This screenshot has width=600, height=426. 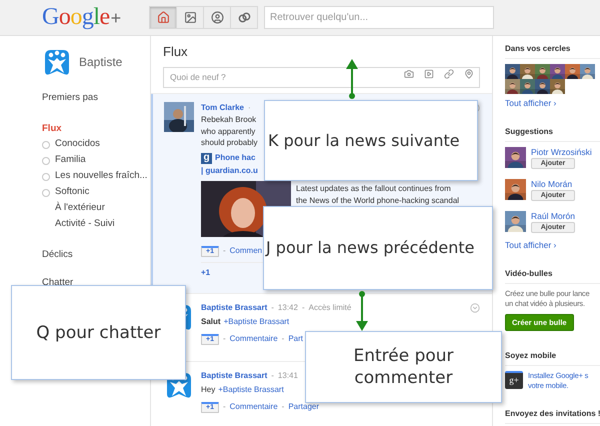 I want to click on photos-icon, so click(x=190, y=17).